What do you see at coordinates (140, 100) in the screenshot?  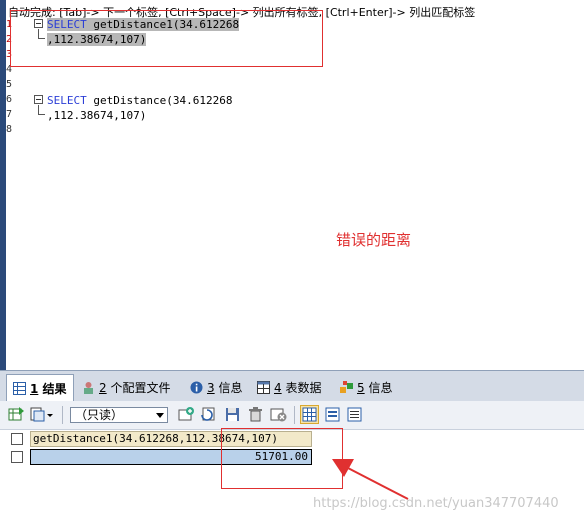 I see `code-line-6: SELECT getDistance(34.612268` at bounding box center [140, 100].